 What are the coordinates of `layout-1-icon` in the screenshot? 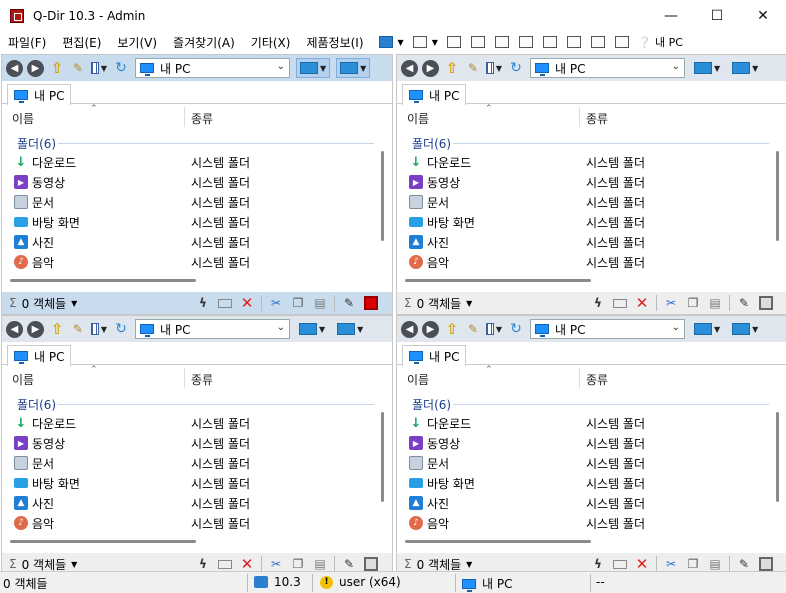 It's located at (453, 42).